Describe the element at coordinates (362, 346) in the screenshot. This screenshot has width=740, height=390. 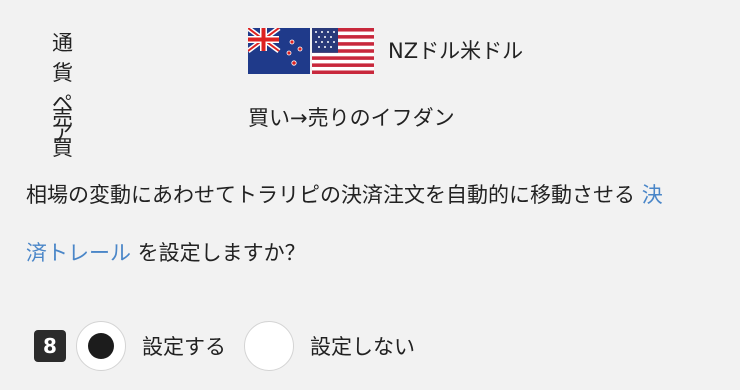
I see `option-set-off-label: 設定しない` at that location.